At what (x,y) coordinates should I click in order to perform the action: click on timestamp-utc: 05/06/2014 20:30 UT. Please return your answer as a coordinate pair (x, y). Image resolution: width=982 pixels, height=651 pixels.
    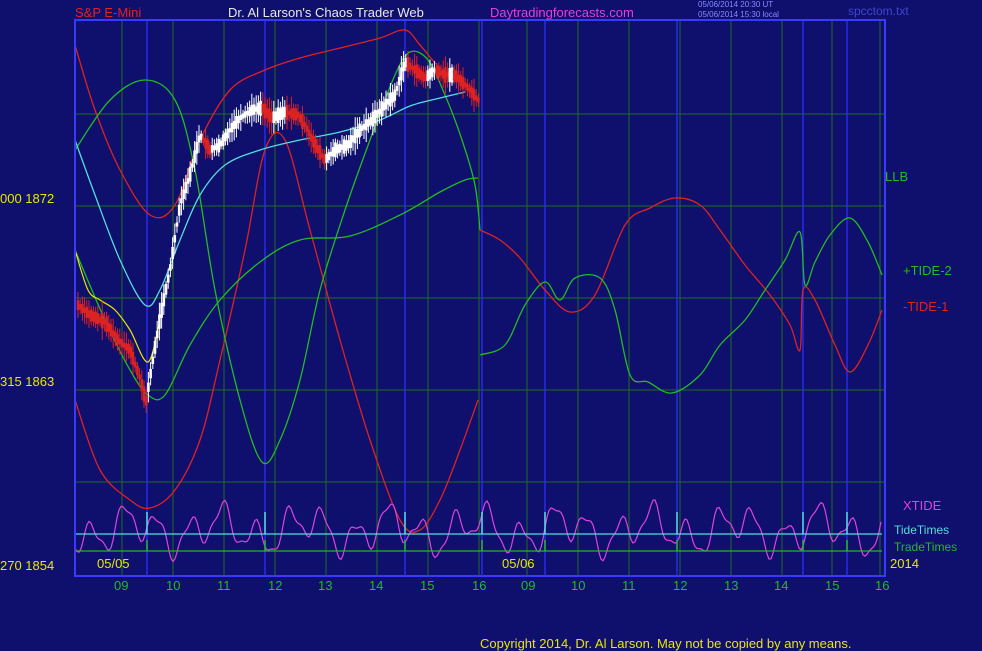
    Looking at the image, I should click on (736, 4).